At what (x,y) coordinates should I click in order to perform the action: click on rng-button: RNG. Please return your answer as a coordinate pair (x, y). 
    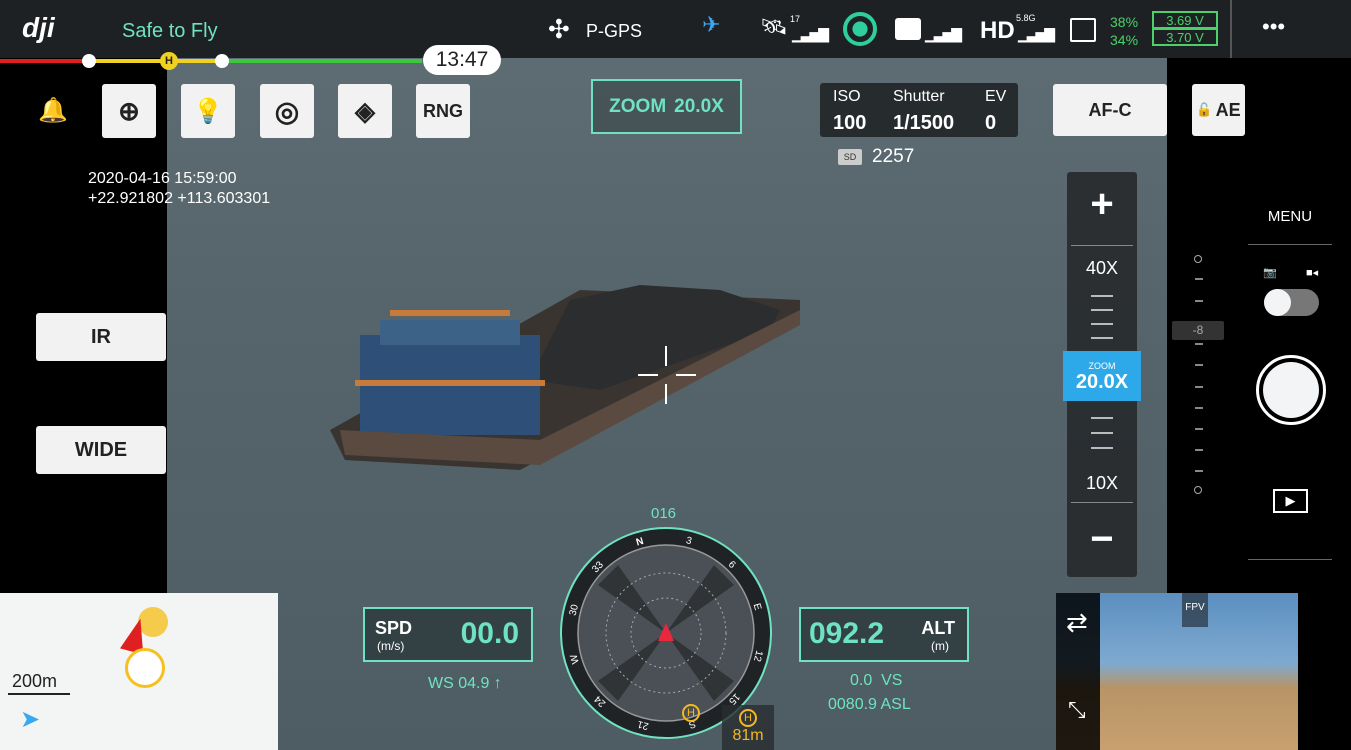
    Looking at the image, I should click on (443, 111).